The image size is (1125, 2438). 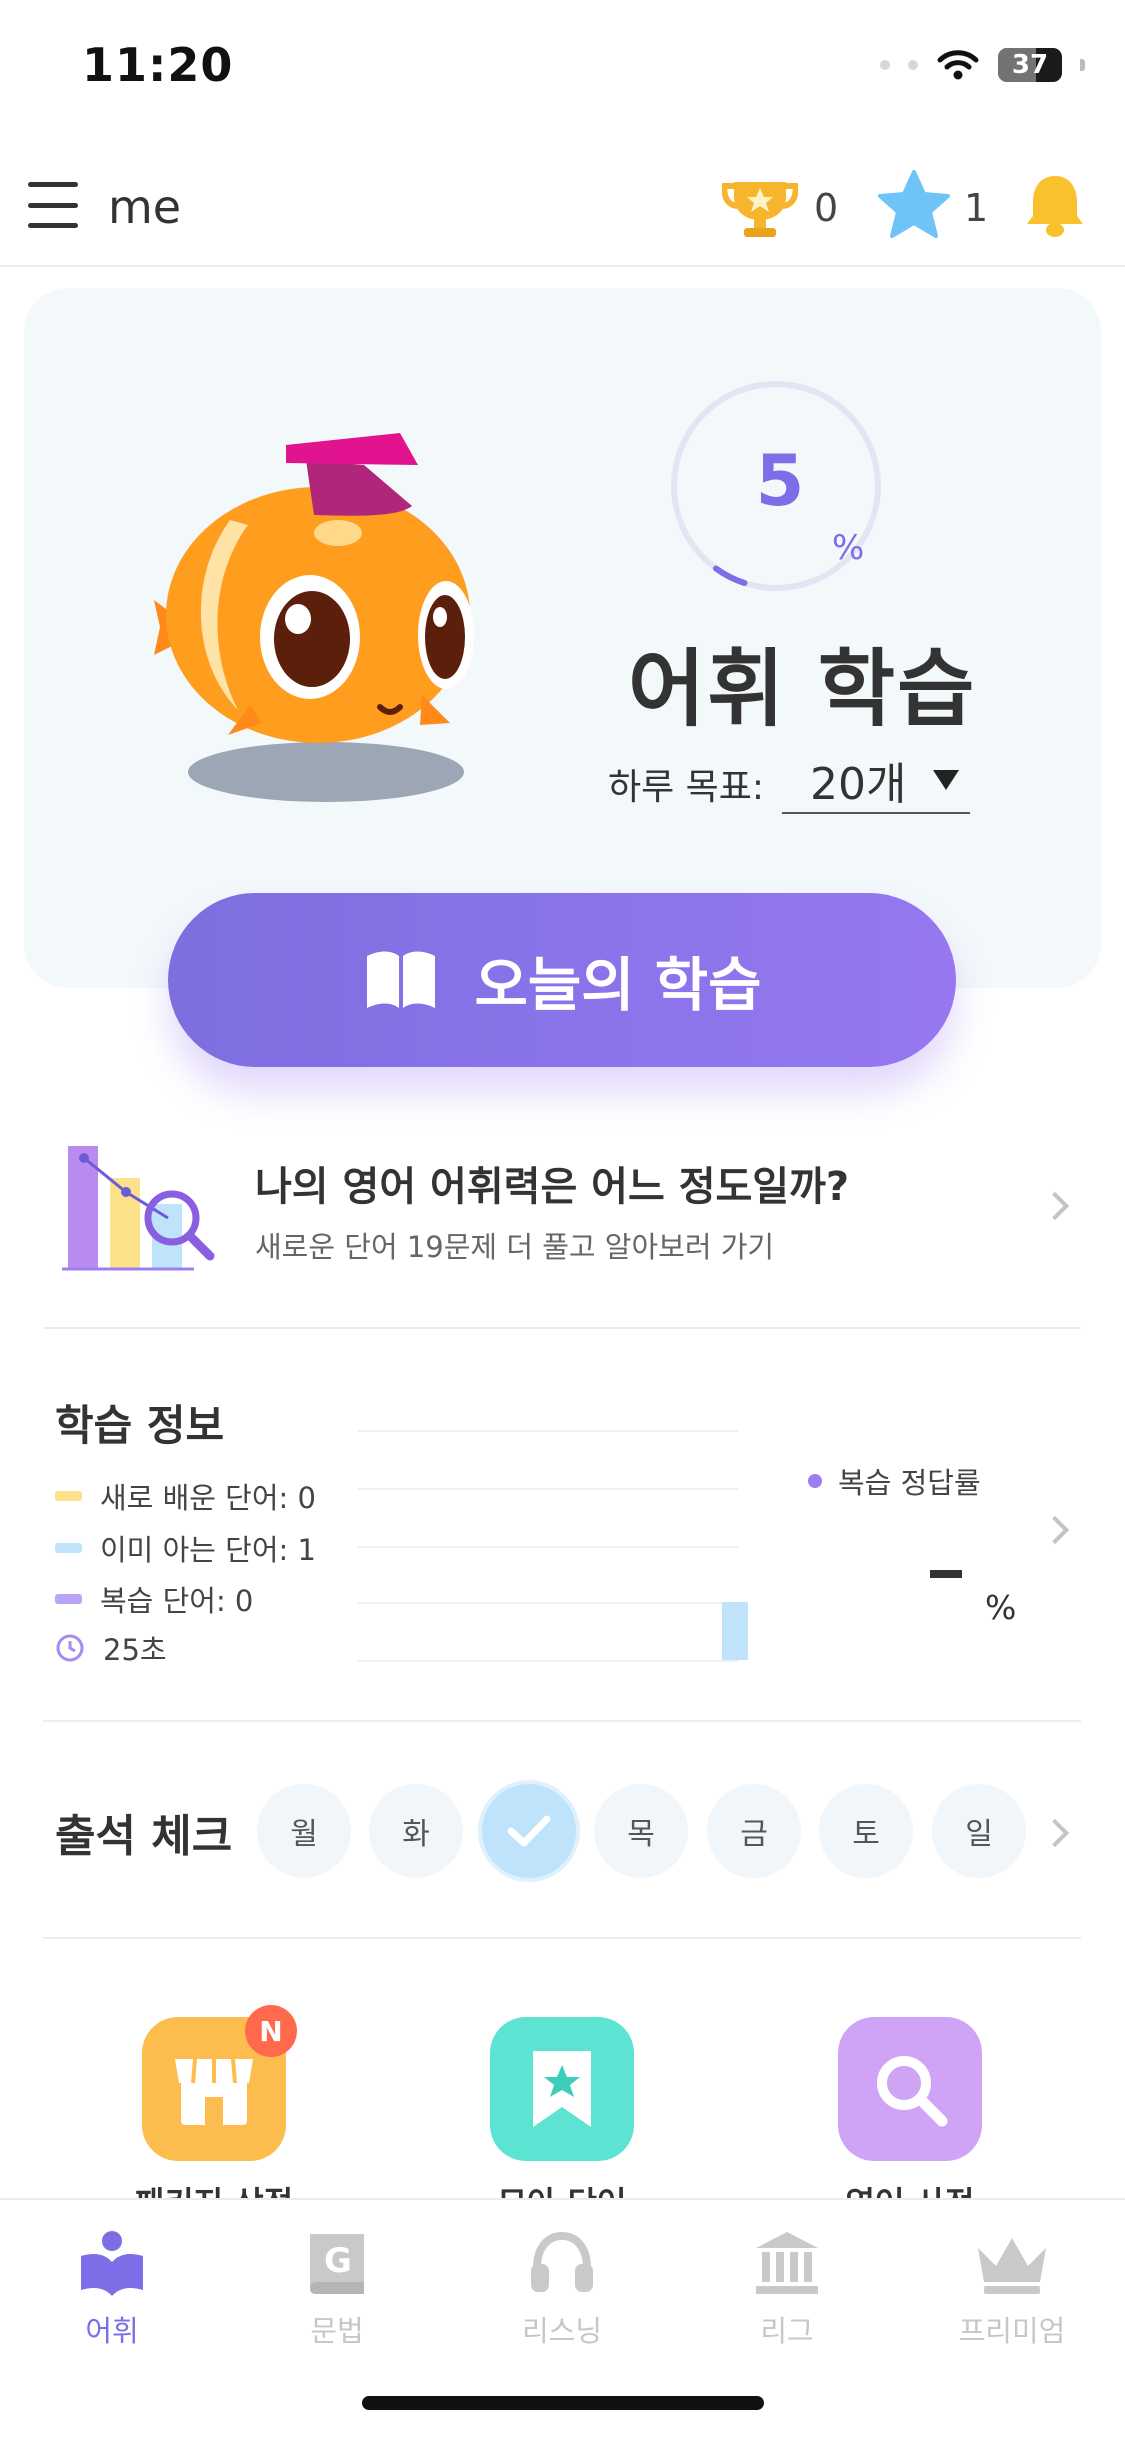 I want to click on tab-premium: 프리미엄, so click(x=1012, y=2289).